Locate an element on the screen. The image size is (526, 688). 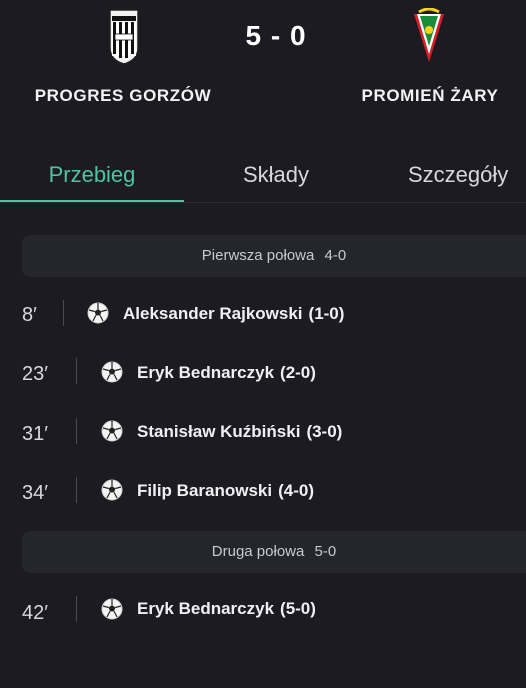
event-player: Aleksander Rajkowski is located at coordinates (213, 313).